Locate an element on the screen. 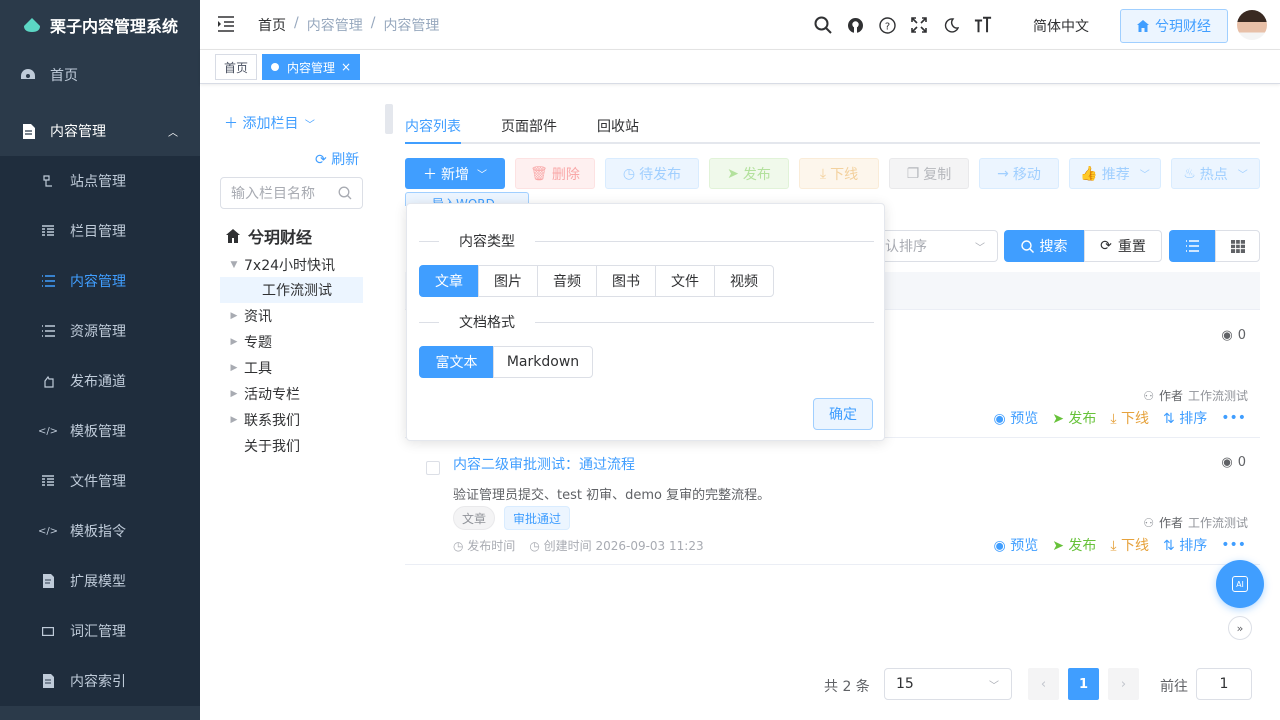 The width and height of the screenshot is (1280, 720). delete-button: 🗑 删除 is located at coordinates (555, 173).